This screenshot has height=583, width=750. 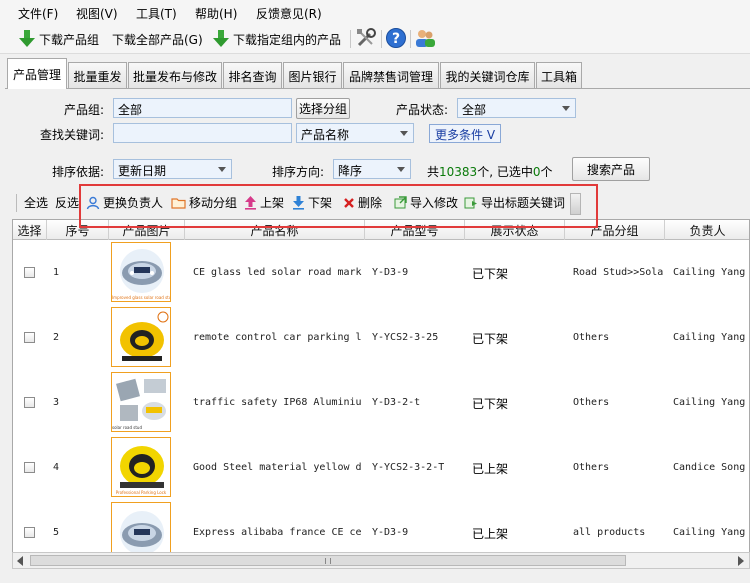 I want to click on download-all-button: 下载全部产品(G), so click(x=157, y=39).